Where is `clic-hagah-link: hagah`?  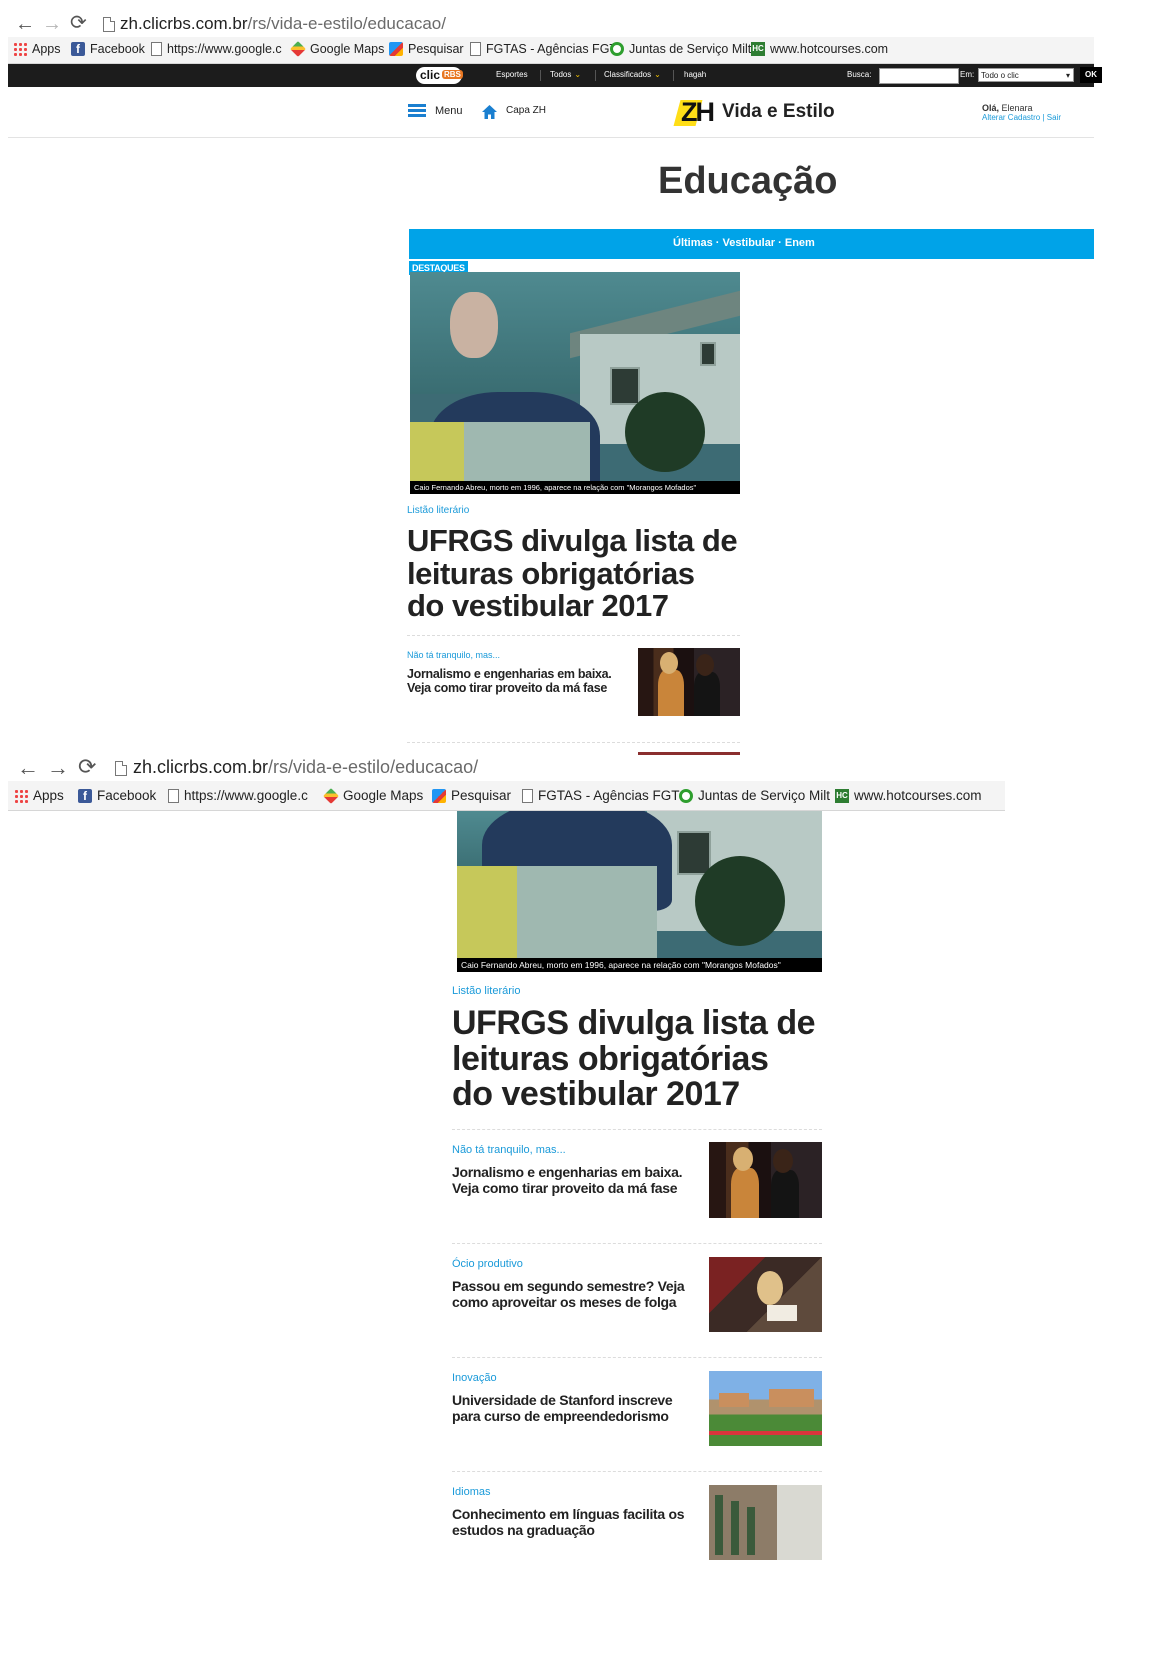
clic-hagah-link: hagah is located at coordinates (695, 74).